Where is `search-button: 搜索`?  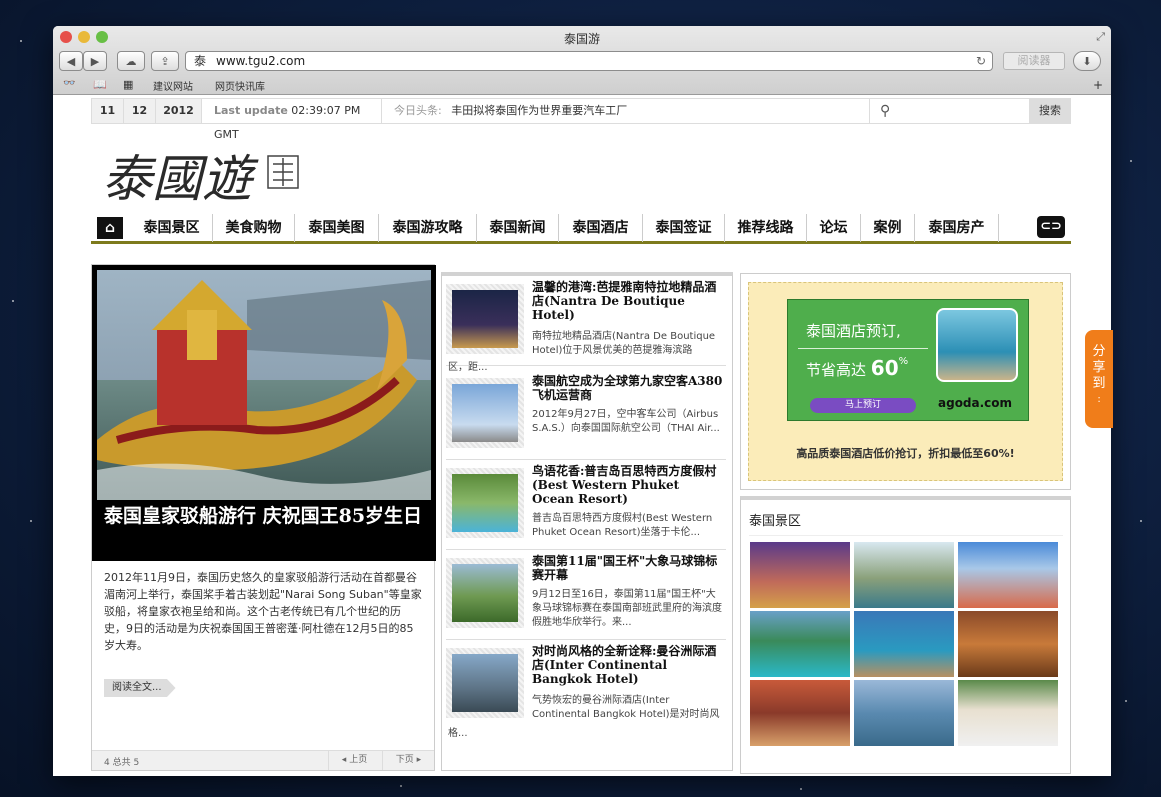
search-button: 搜索 is located at coordinates (1050, 111).